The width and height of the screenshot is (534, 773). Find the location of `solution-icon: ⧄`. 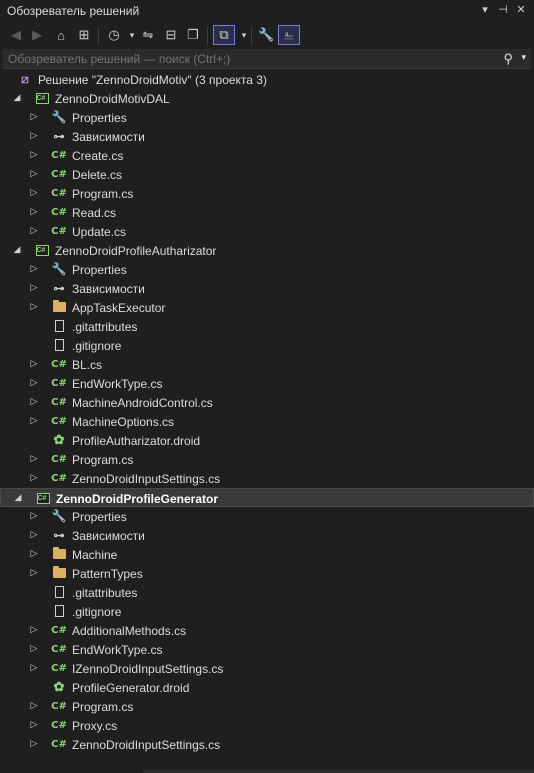

solution-icon: ⧄ is located at coordinates (25, 79).